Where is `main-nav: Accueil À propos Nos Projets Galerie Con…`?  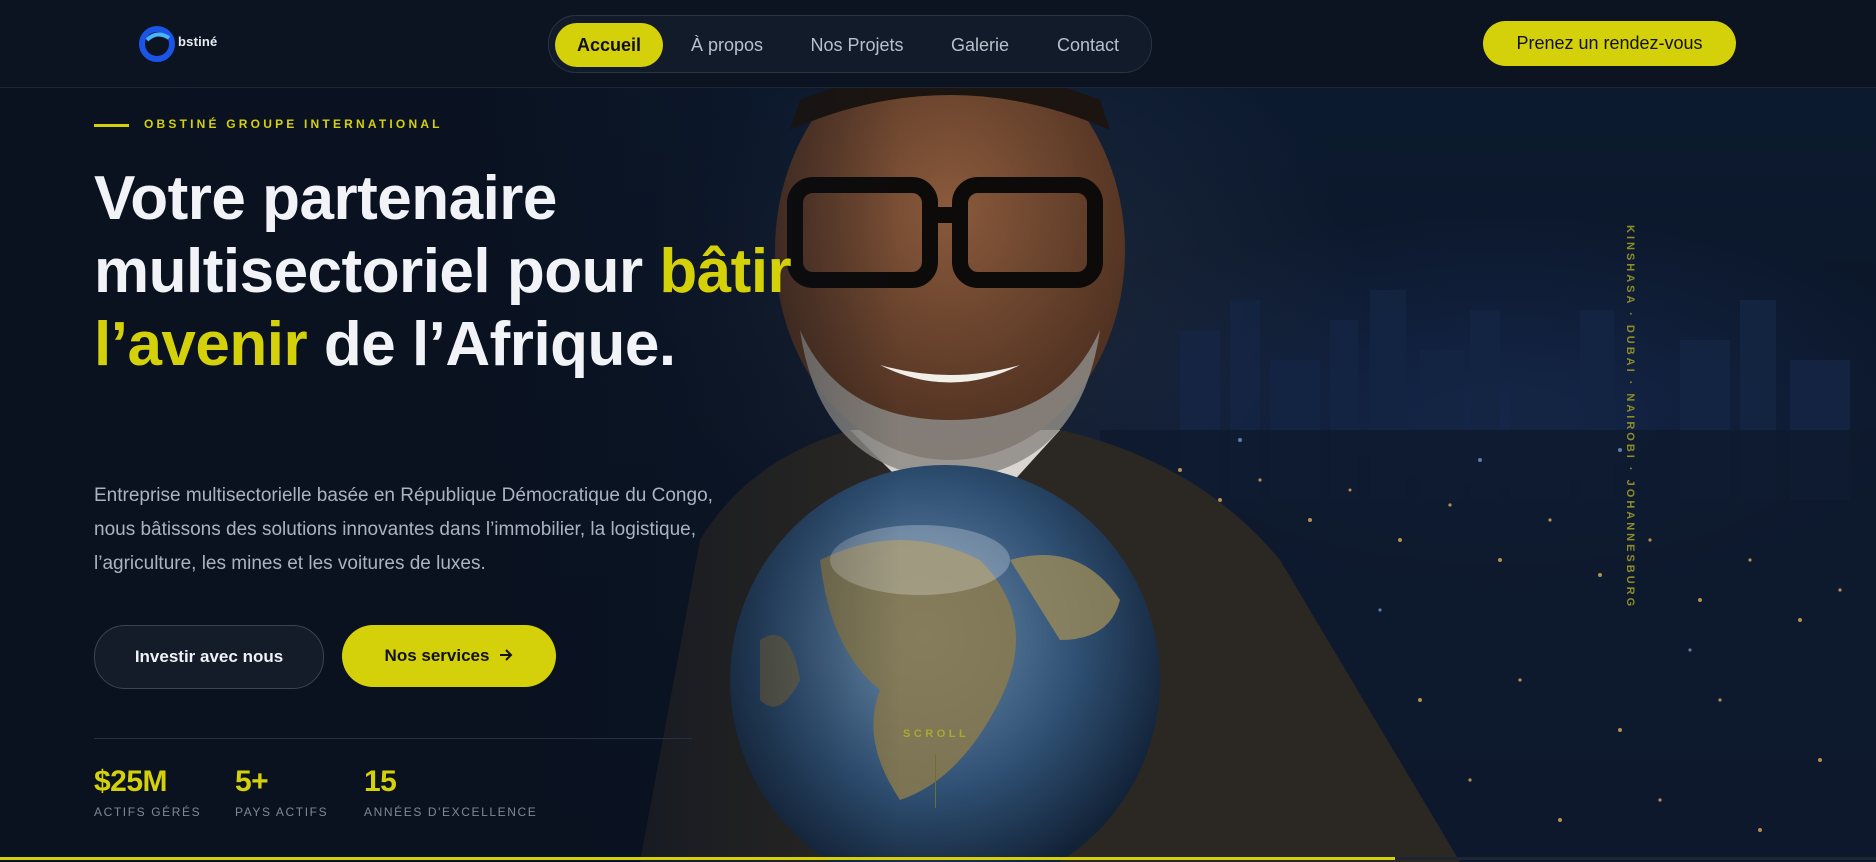 main-nav: Accueil À propos Nos Projets Galerie Con… is located at coordinates (850, 44).